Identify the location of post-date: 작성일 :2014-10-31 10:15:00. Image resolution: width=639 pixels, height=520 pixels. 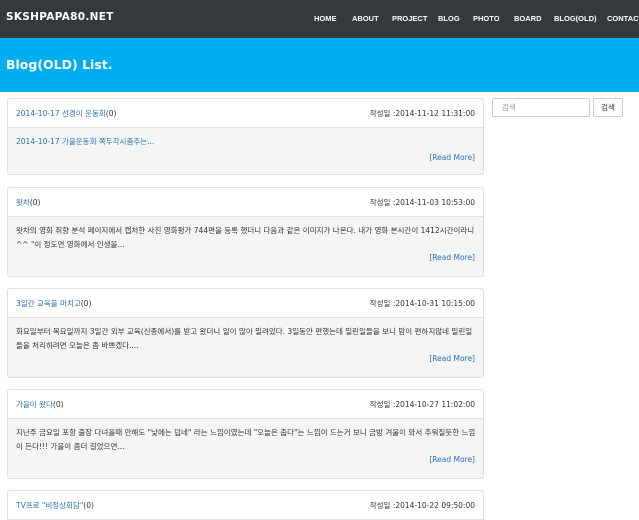
(422, 303).